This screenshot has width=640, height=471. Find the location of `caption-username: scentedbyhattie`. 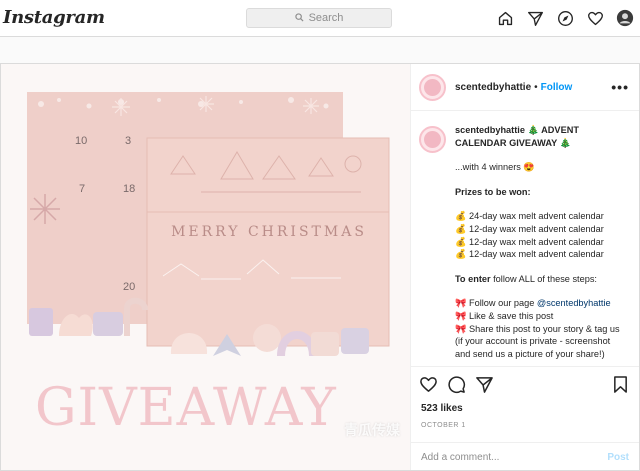

caption-username: scentedbyhattie is located at coordinates (490, 130).